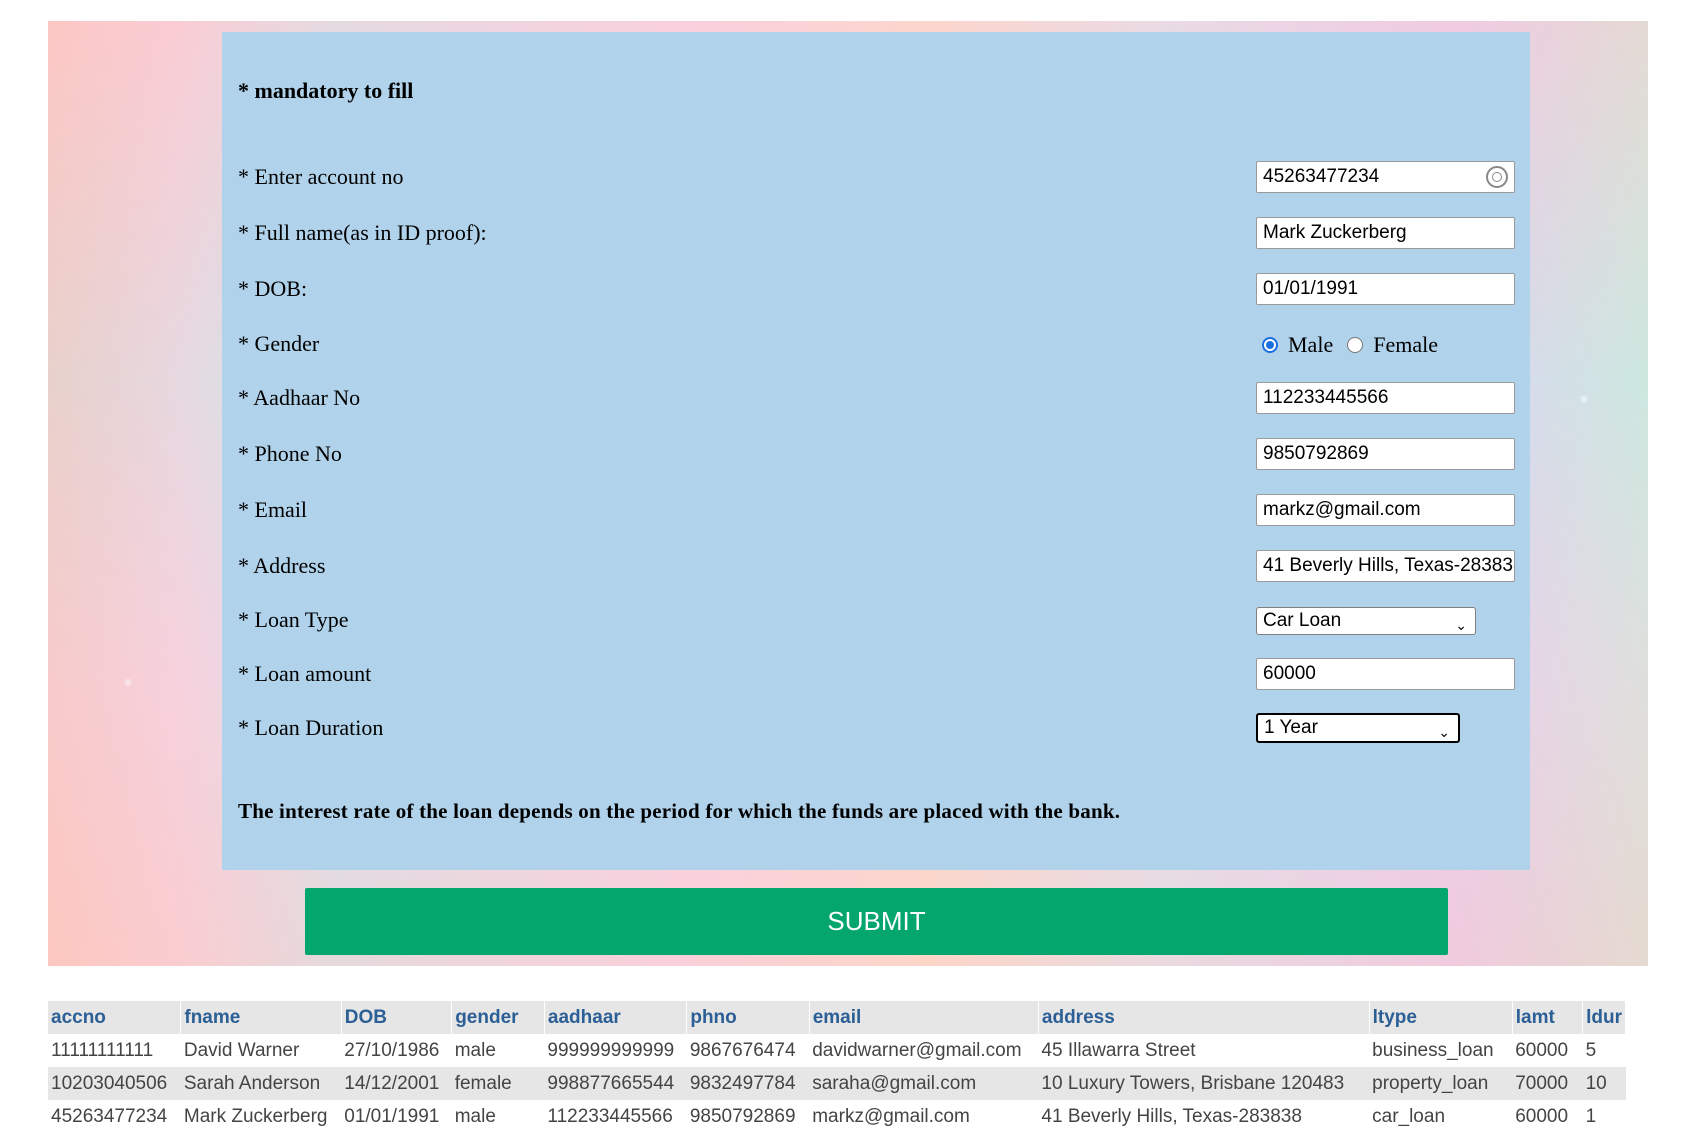 This screenshot has width=1690, height=1136. Describe the element at coordinates (1405, 344) in the screenshot. I see `gender-female-label: Female` at that location.